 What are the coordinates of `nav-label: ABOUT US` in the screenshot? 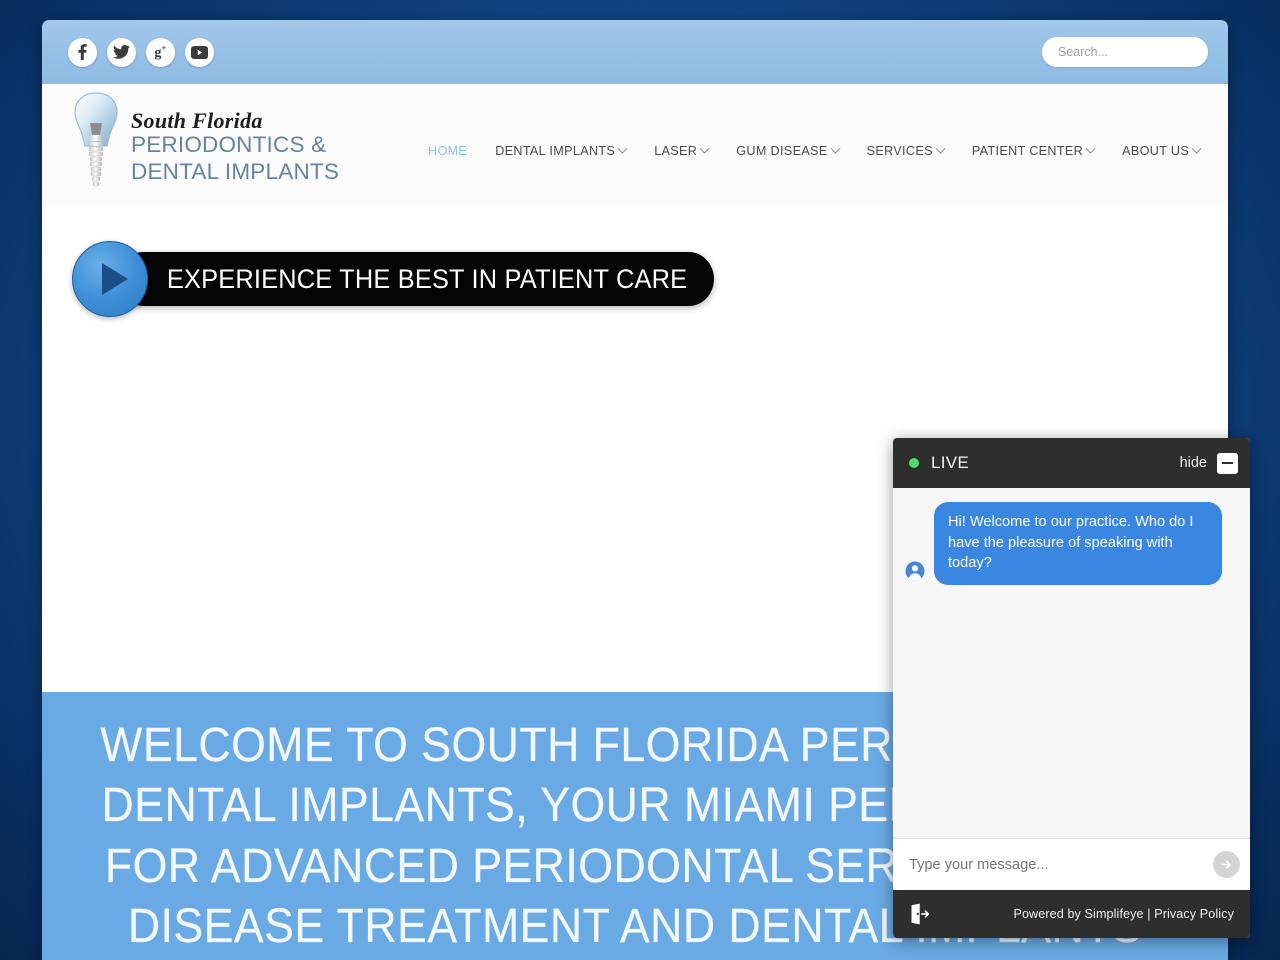 It's located at (1156, 151).